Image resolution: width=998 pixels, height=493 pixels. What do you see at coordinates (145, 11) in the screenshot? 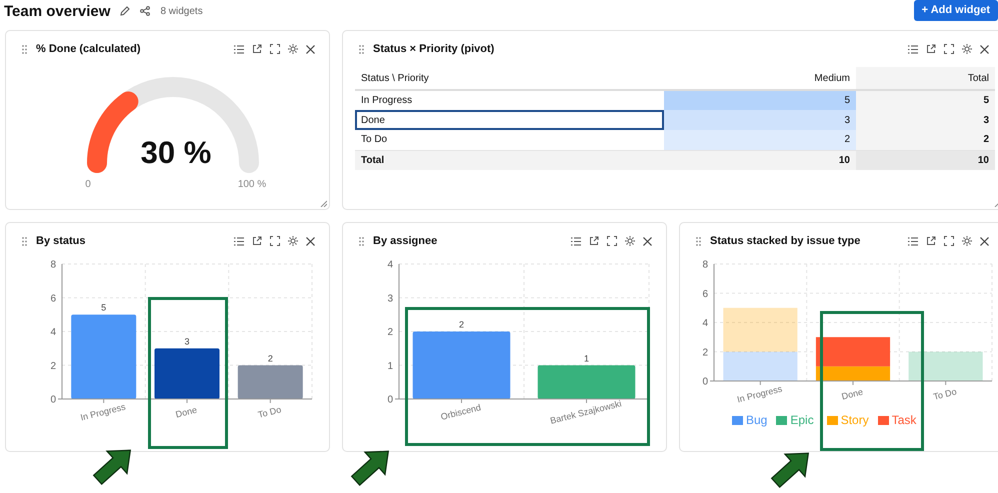
I see `share-icon` at bounding box center [145, 11].